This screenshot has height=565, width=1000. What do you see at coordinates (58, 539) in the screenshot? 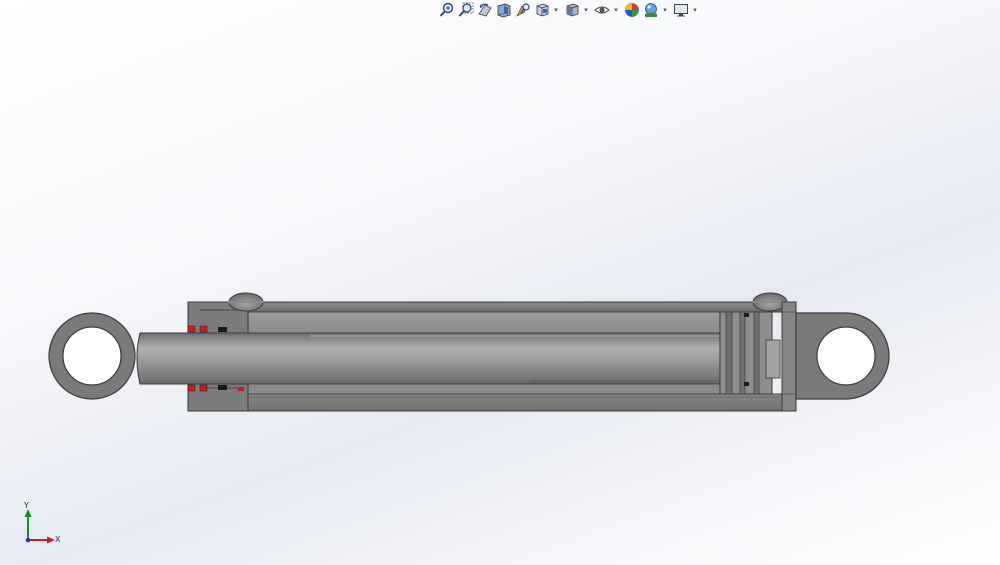
I see `triad-x-label: X` at bounding box center [58, 539].